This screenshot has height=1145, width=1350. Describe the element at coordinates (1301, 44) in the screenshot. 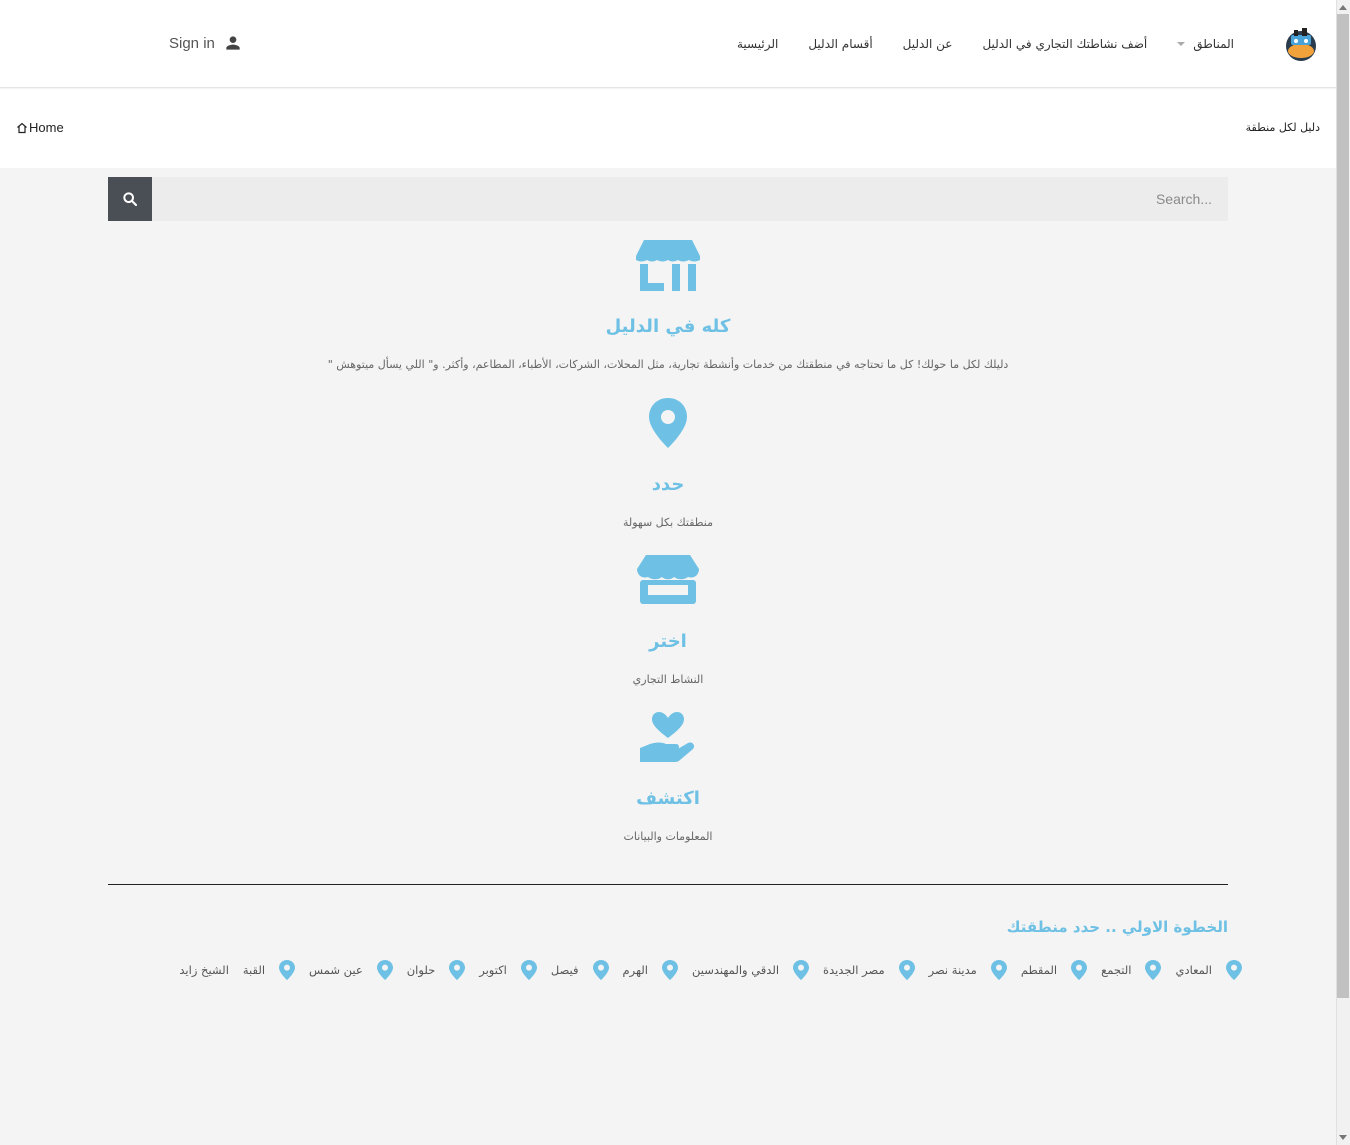

I see `directory-logo-icon` at that location.